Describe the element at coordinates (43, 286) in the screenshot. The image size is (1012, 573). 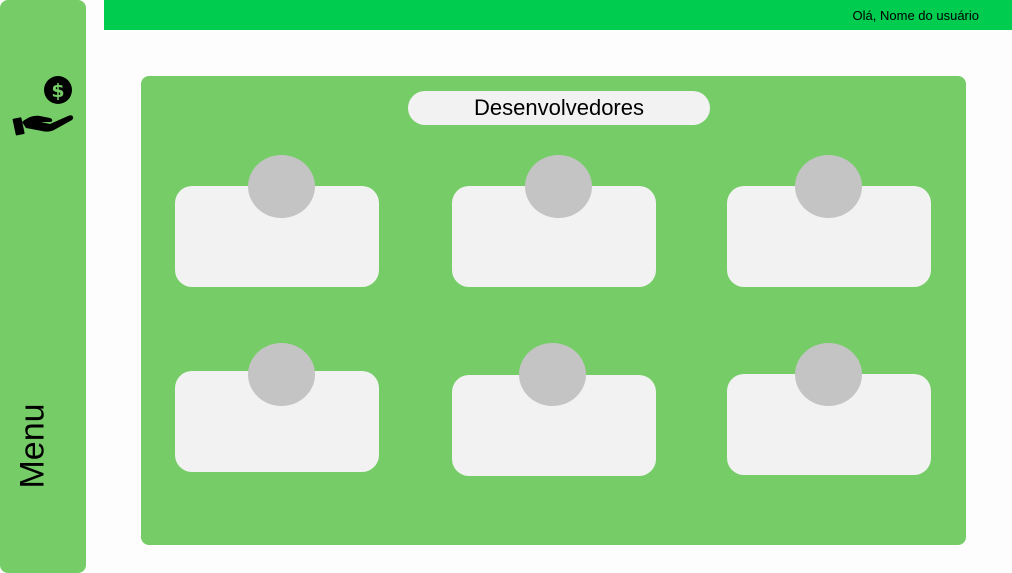
I see `sidebar: $ Menu` at that location.